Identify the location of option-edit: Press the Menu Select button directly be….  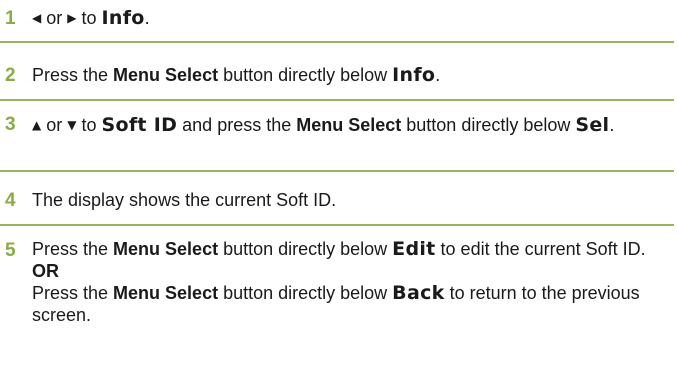
(339, 249).